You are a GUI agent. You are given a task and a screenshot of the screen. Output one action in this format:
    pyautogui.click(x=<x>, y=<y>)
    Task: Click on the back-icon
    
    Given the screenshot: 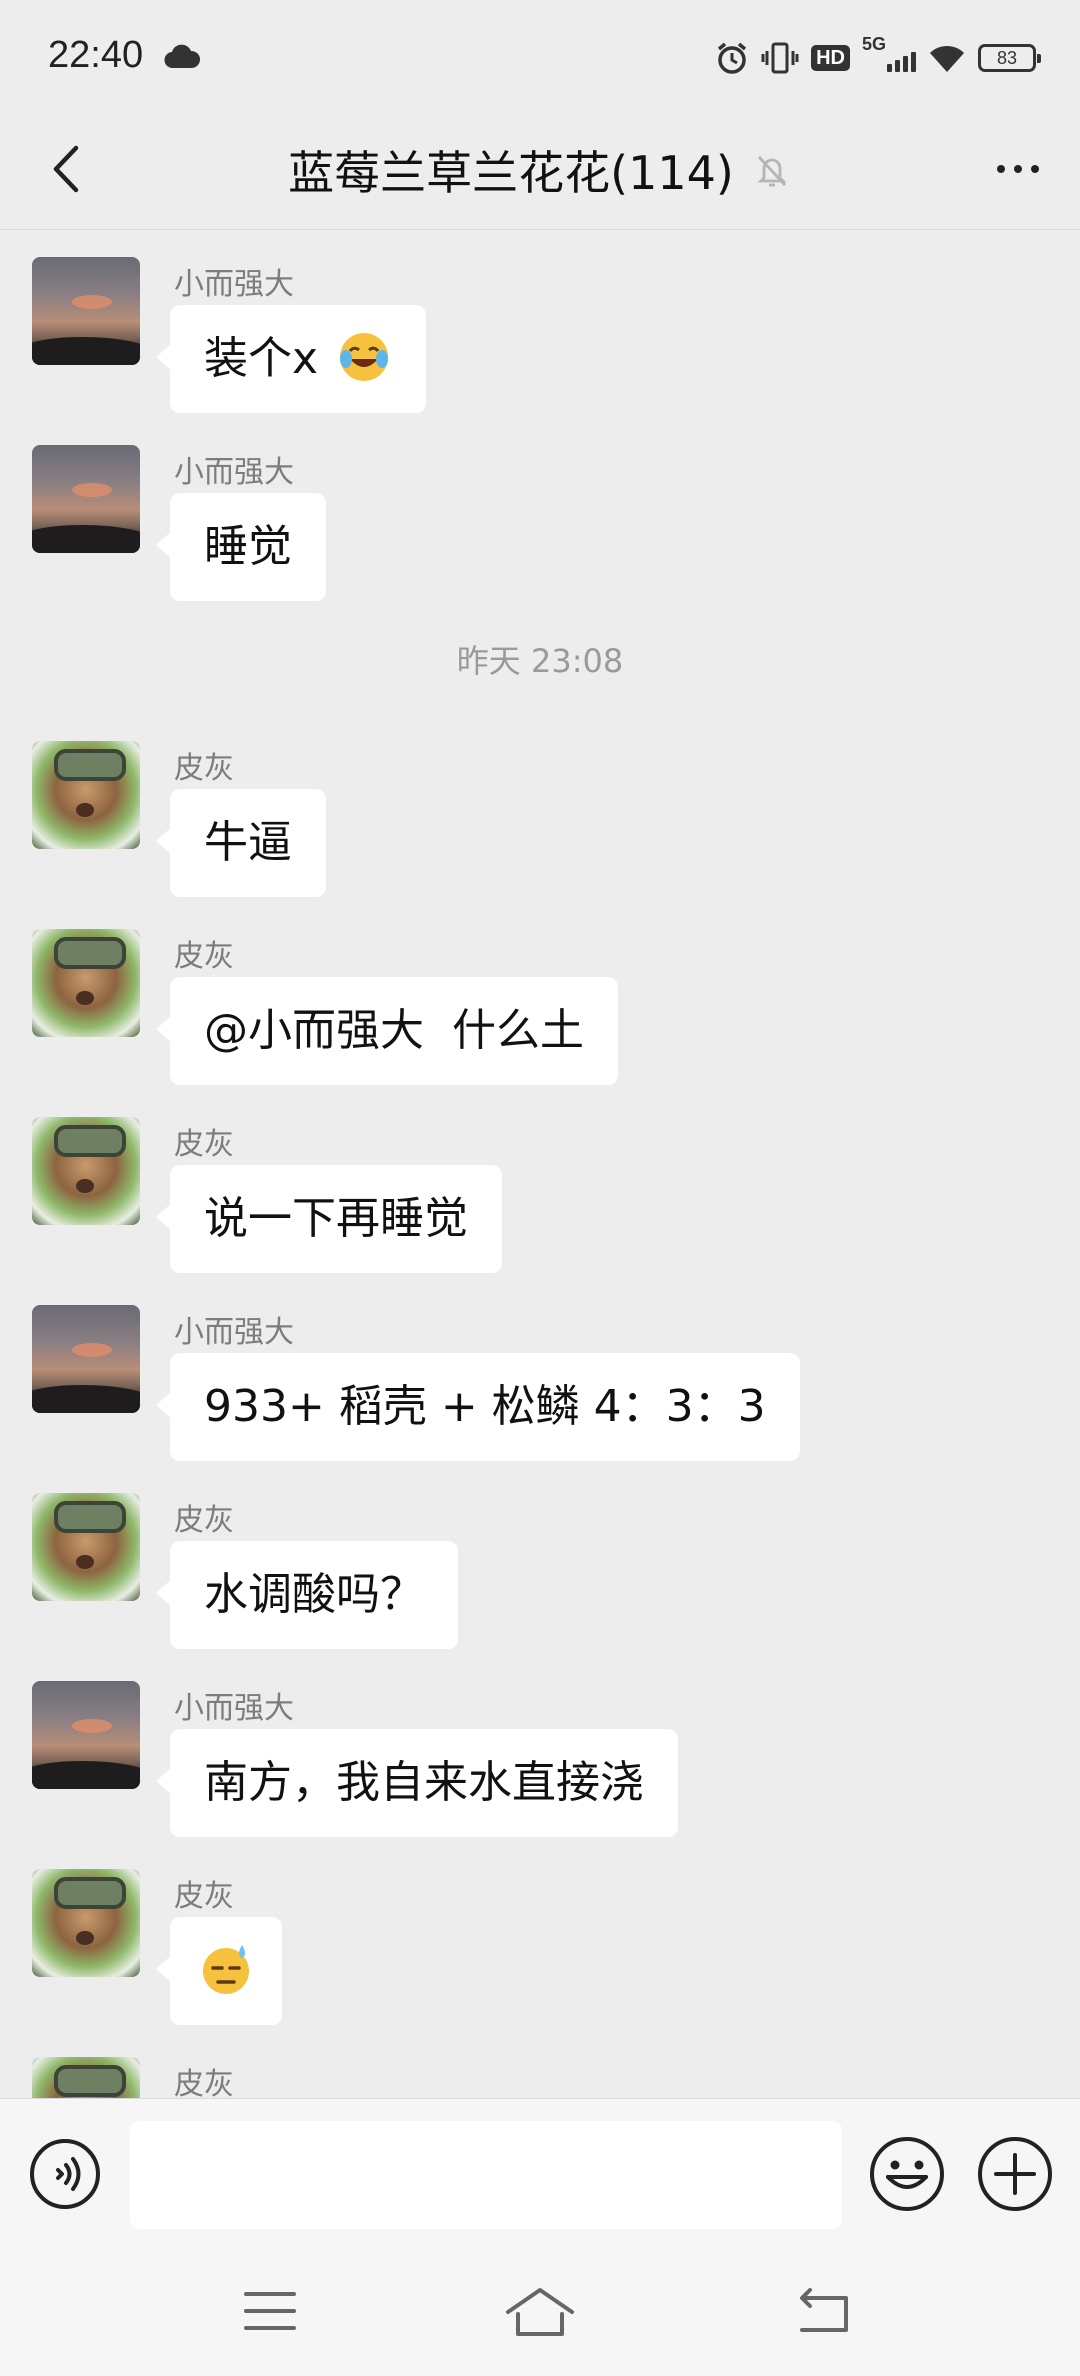 What is the action you would take?
    pyautogui.click(x=822, y=2311)
    